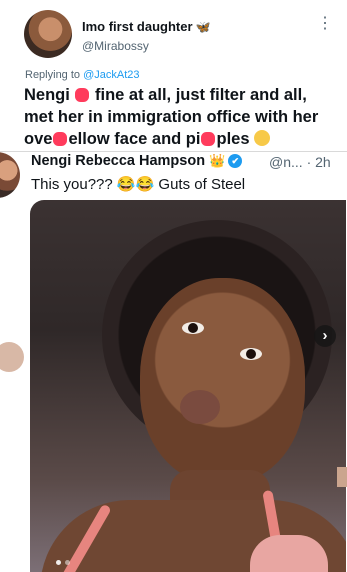  I want to click on photo-top, so click(289, 553).